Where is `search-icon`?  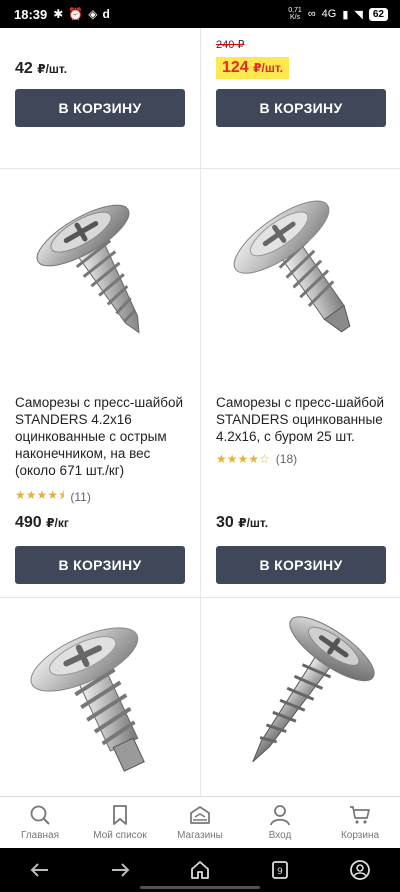 search-icon is located at coordinates (40, 815).